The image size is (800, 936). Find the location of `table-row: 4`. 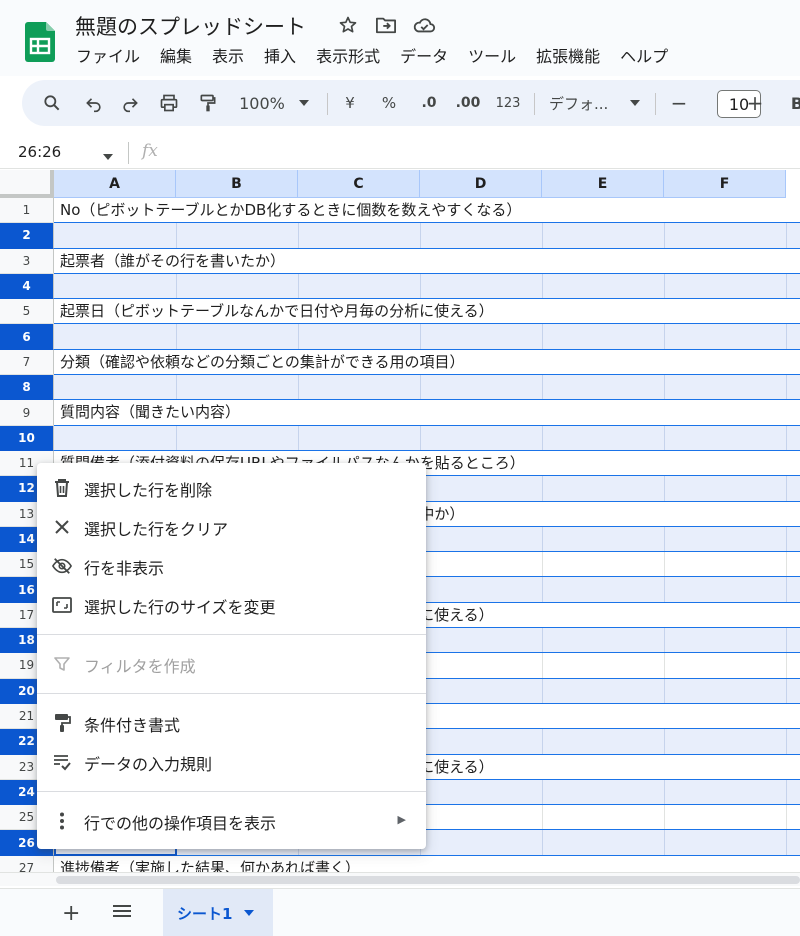

table-row: 4 is located at coordinates (400, 286).